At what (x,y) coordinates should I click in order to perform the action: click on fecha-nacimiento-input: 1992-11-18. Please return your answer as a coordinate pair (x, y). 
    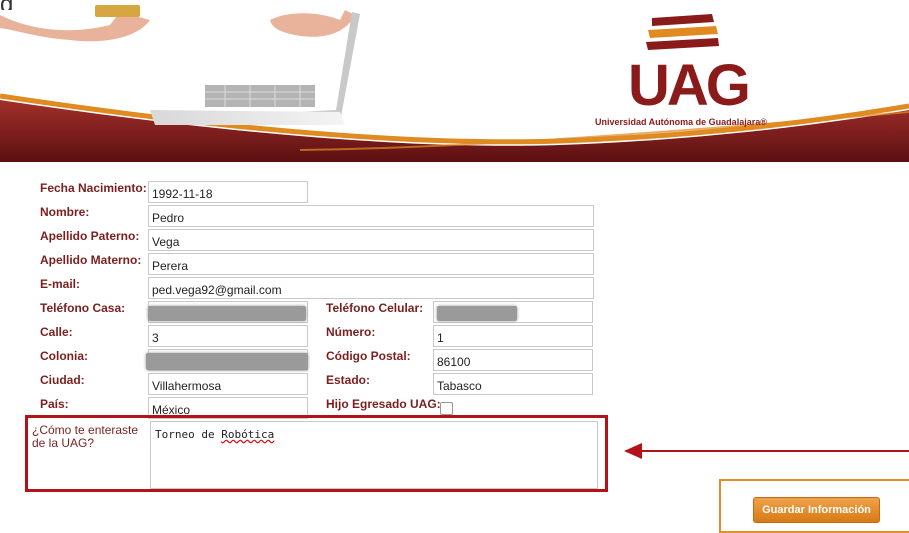
    Looking at the image, I should click on (228, 192).